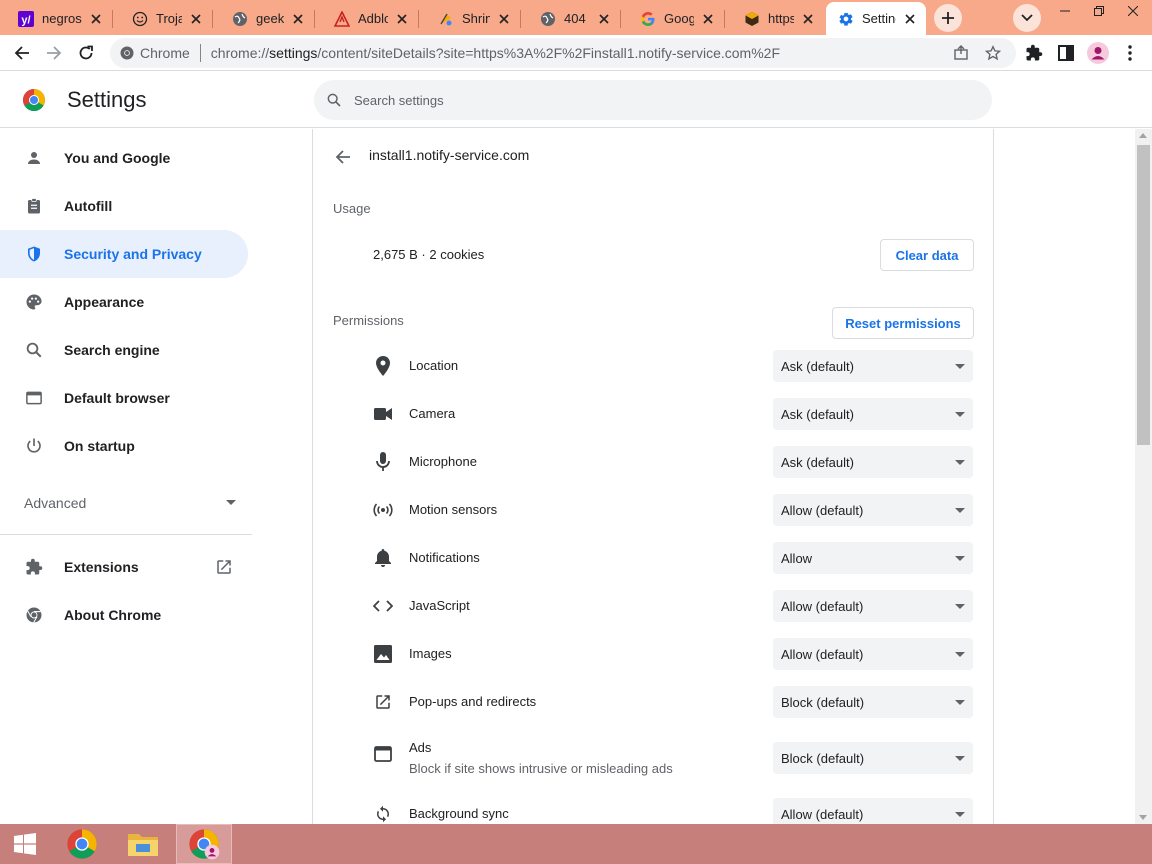 The image size is (1152, 864). What do you see at coordinates (25, 844) in the screenshot?
I see `start-button` at bounding box center [25, 844].